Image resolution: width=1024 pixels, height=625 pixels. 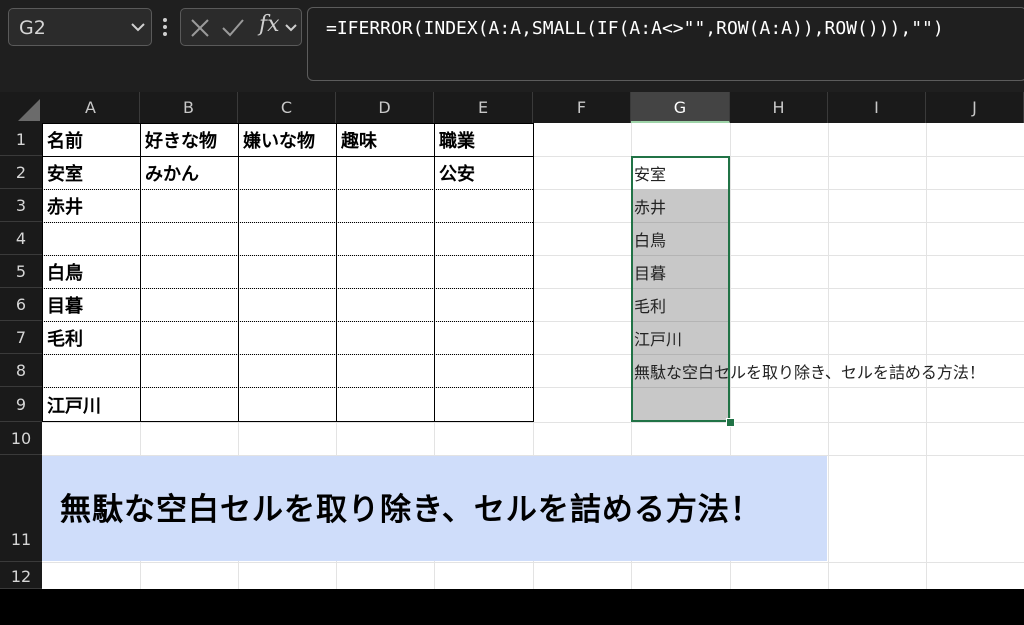 I want to click on row-header-1: 1, so click(x=21, y=139).